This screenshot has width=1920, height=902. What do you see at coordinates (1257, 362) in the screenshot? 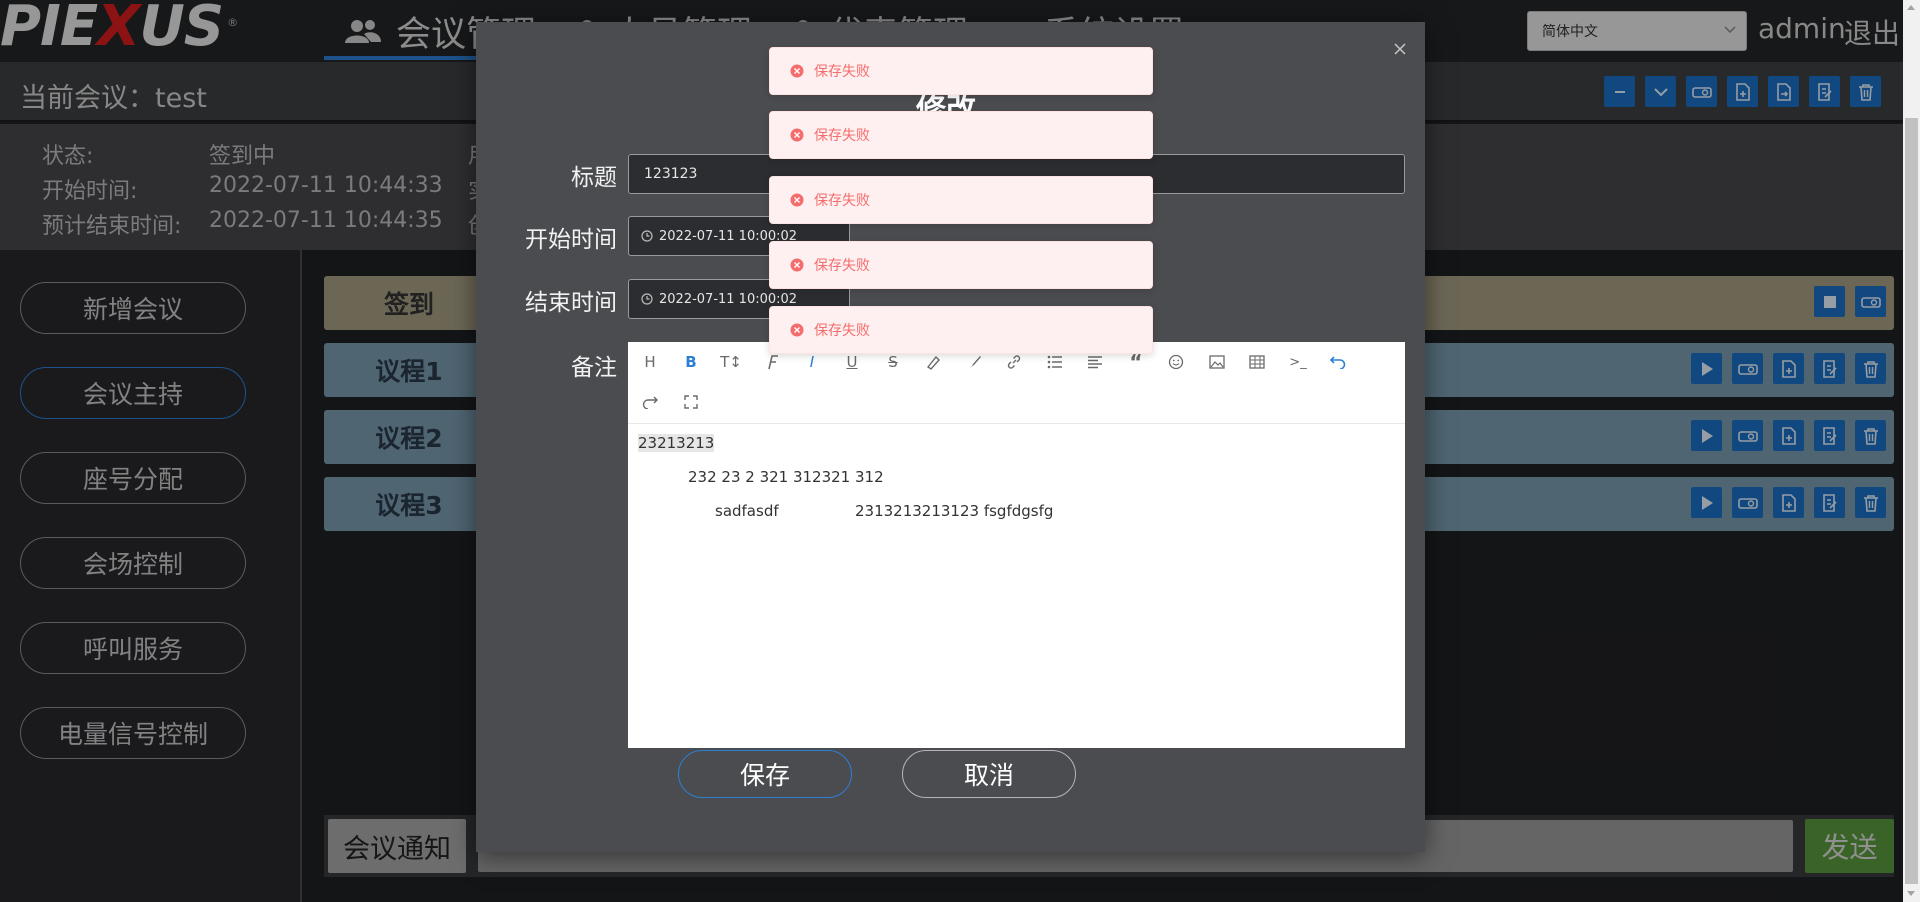
I see `table-icon` at bounding box center [1257, 362].